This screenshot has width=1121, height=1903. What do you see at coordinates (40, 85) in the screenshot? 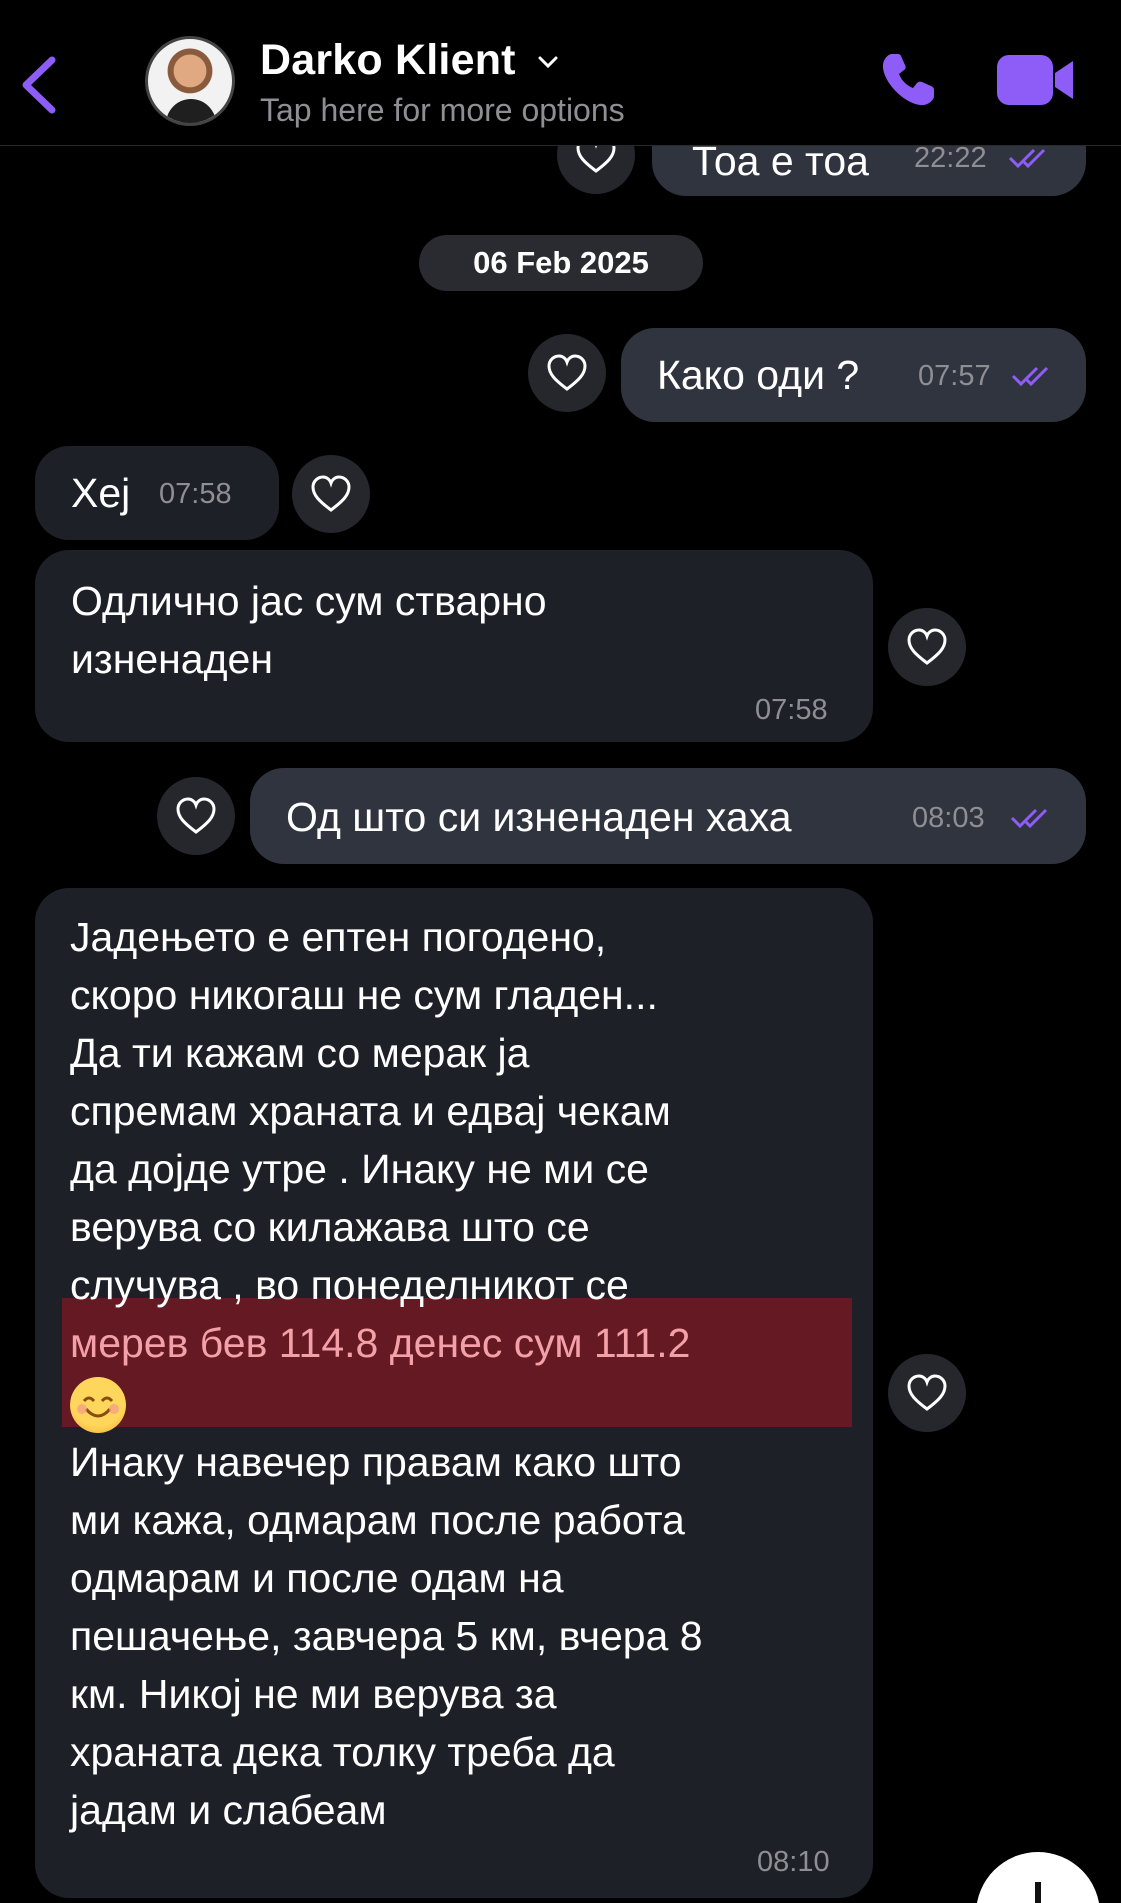
I see `back-arrow-icon` at bounding box center [40, 85].